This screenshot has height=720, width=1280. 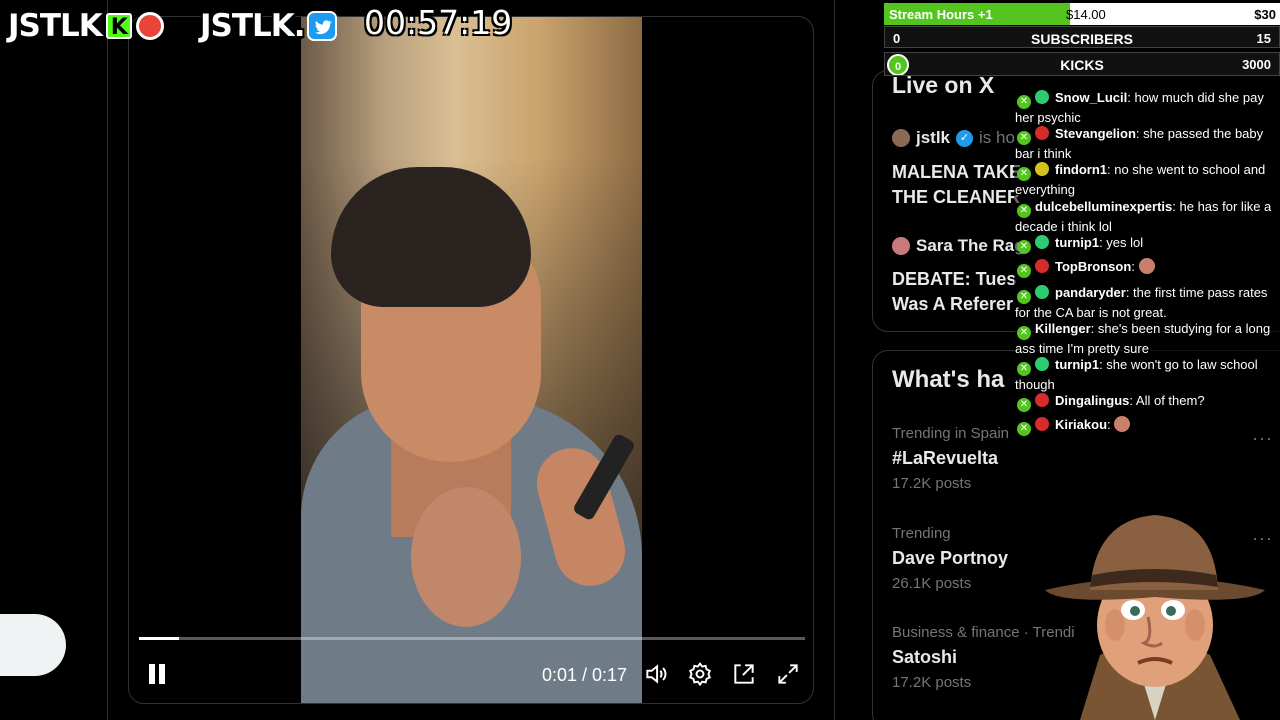 What do you see at coordinates (1155, 617) in the screenshot?
I see `detective-mascot` at bounding box center [1155, 617].